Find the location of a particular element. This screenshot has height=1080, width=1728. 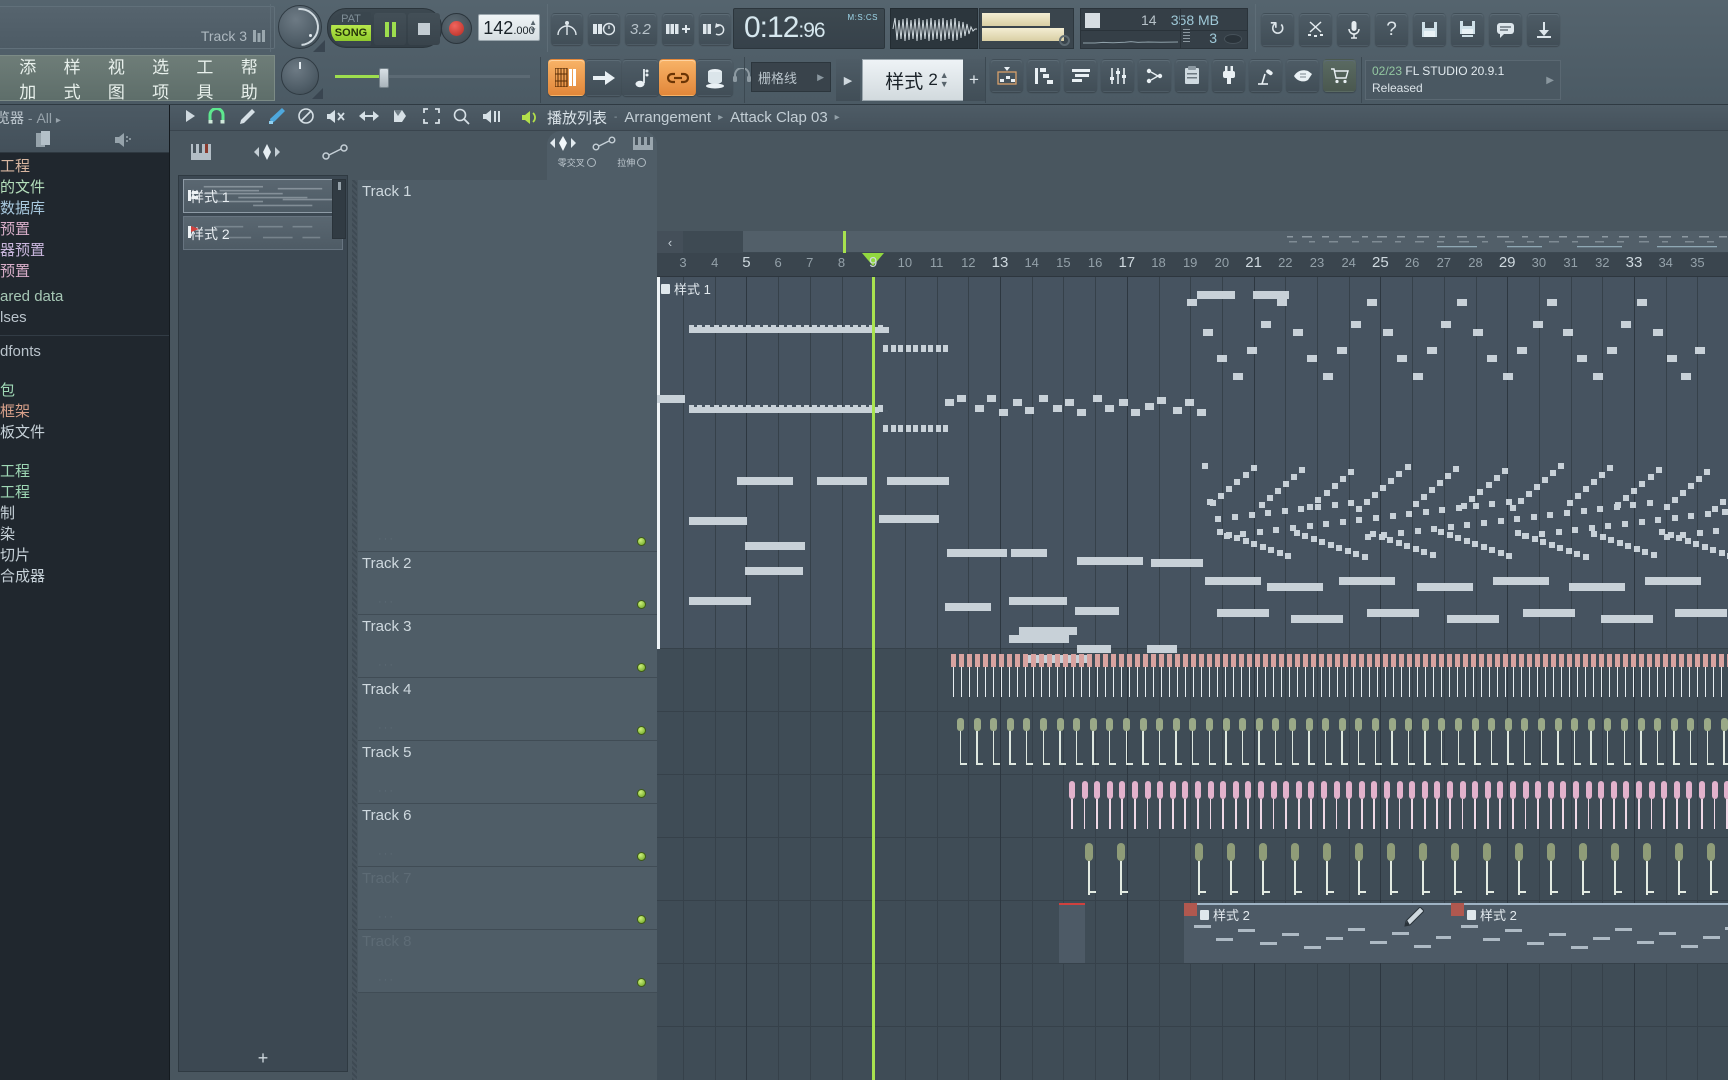

timeline-back-button: ‹ is located at coordinates (670, 242).